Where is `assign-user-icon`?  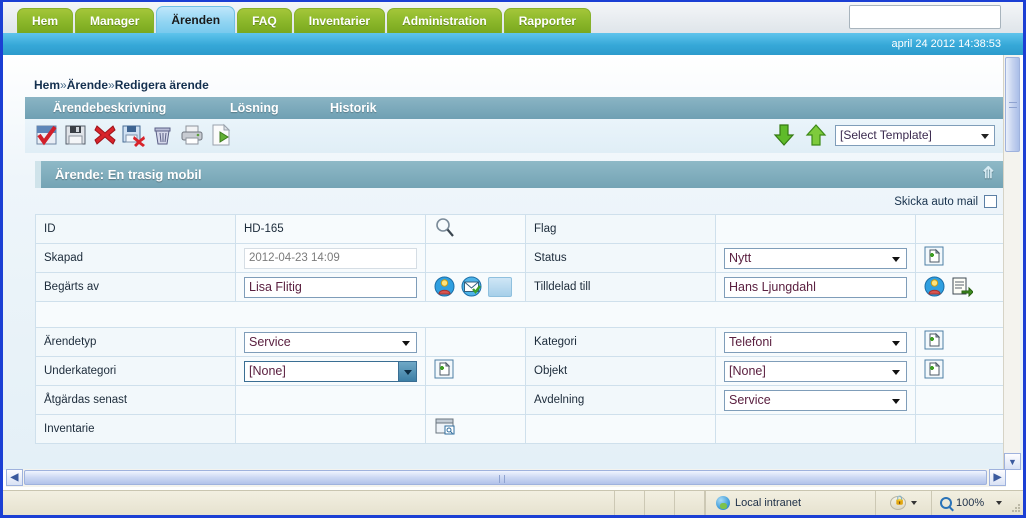
assign-user-icon is located at coordinates (962, 287).